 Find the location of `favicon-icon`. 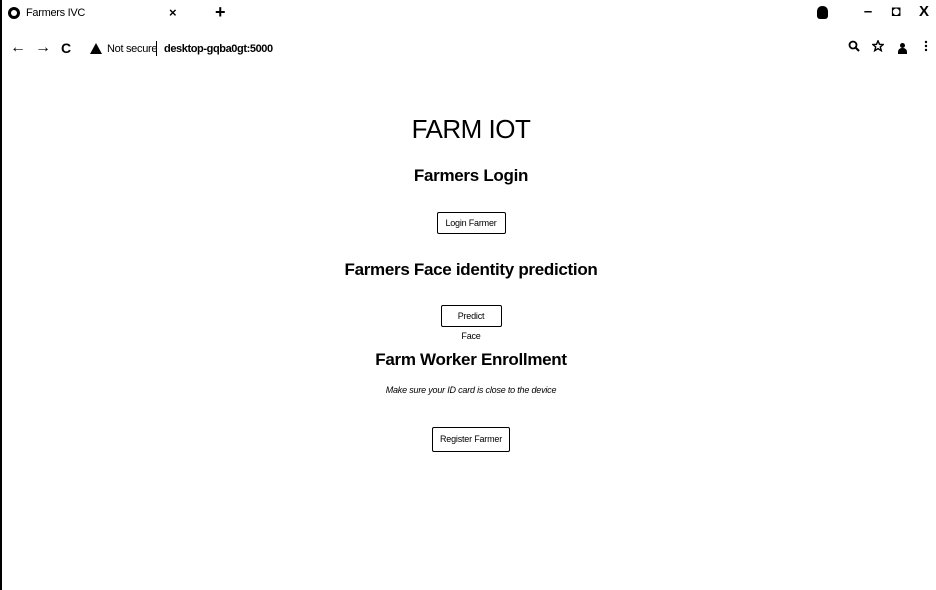

favicon-icon is located at coordinates (14, 13).